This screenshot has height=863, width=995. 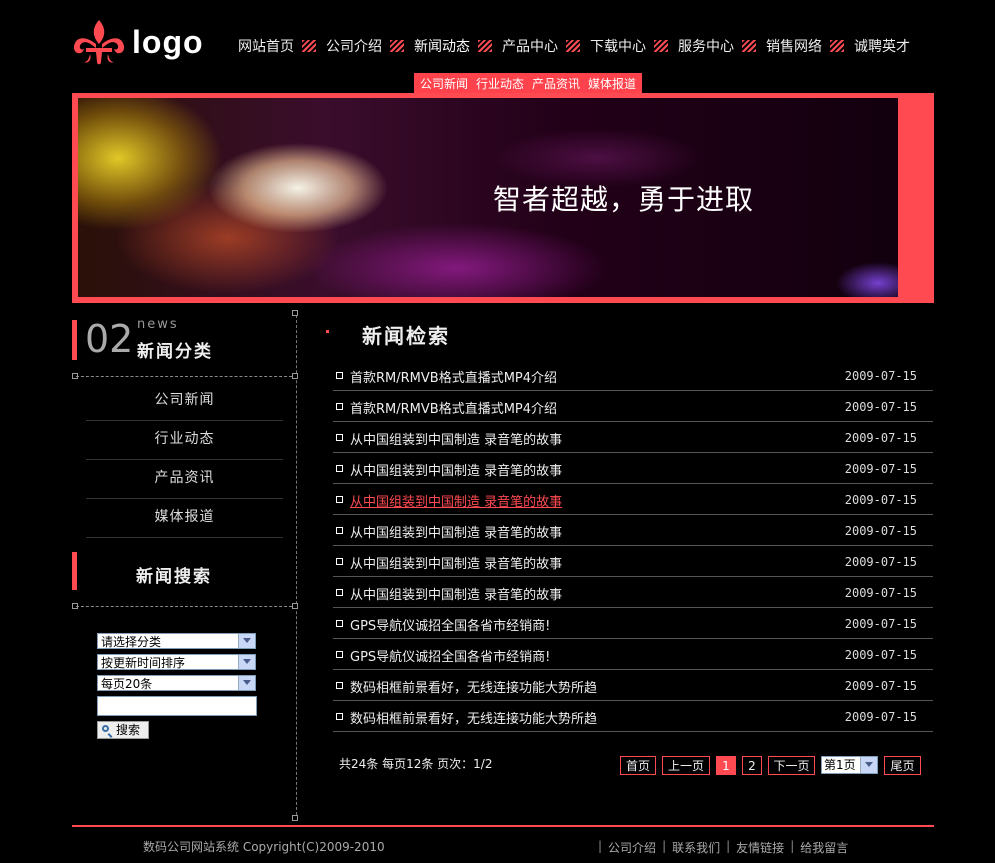 I want to click on footer-link-guestbook: 给我留言, so click(x=824, y=847).